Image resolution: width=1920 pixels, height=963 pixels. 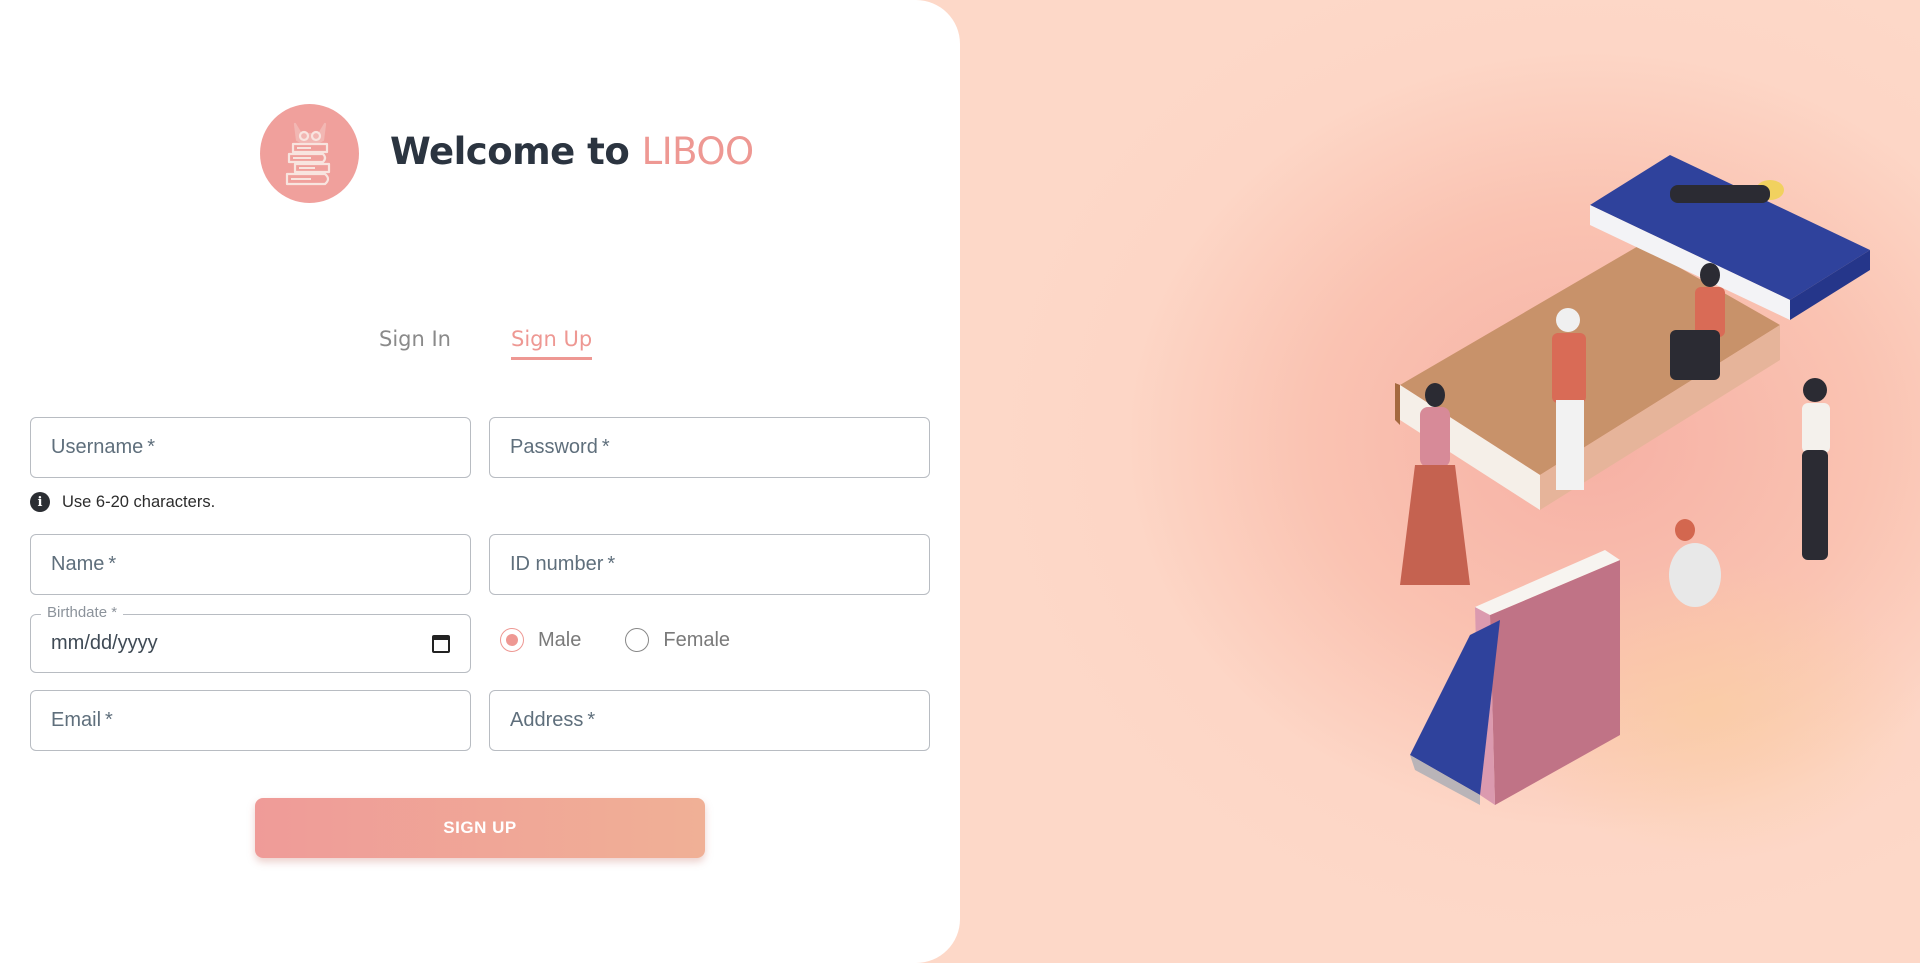 I want to click on username-helper: i Use 6-20 characters., so click(x=122, y=502).